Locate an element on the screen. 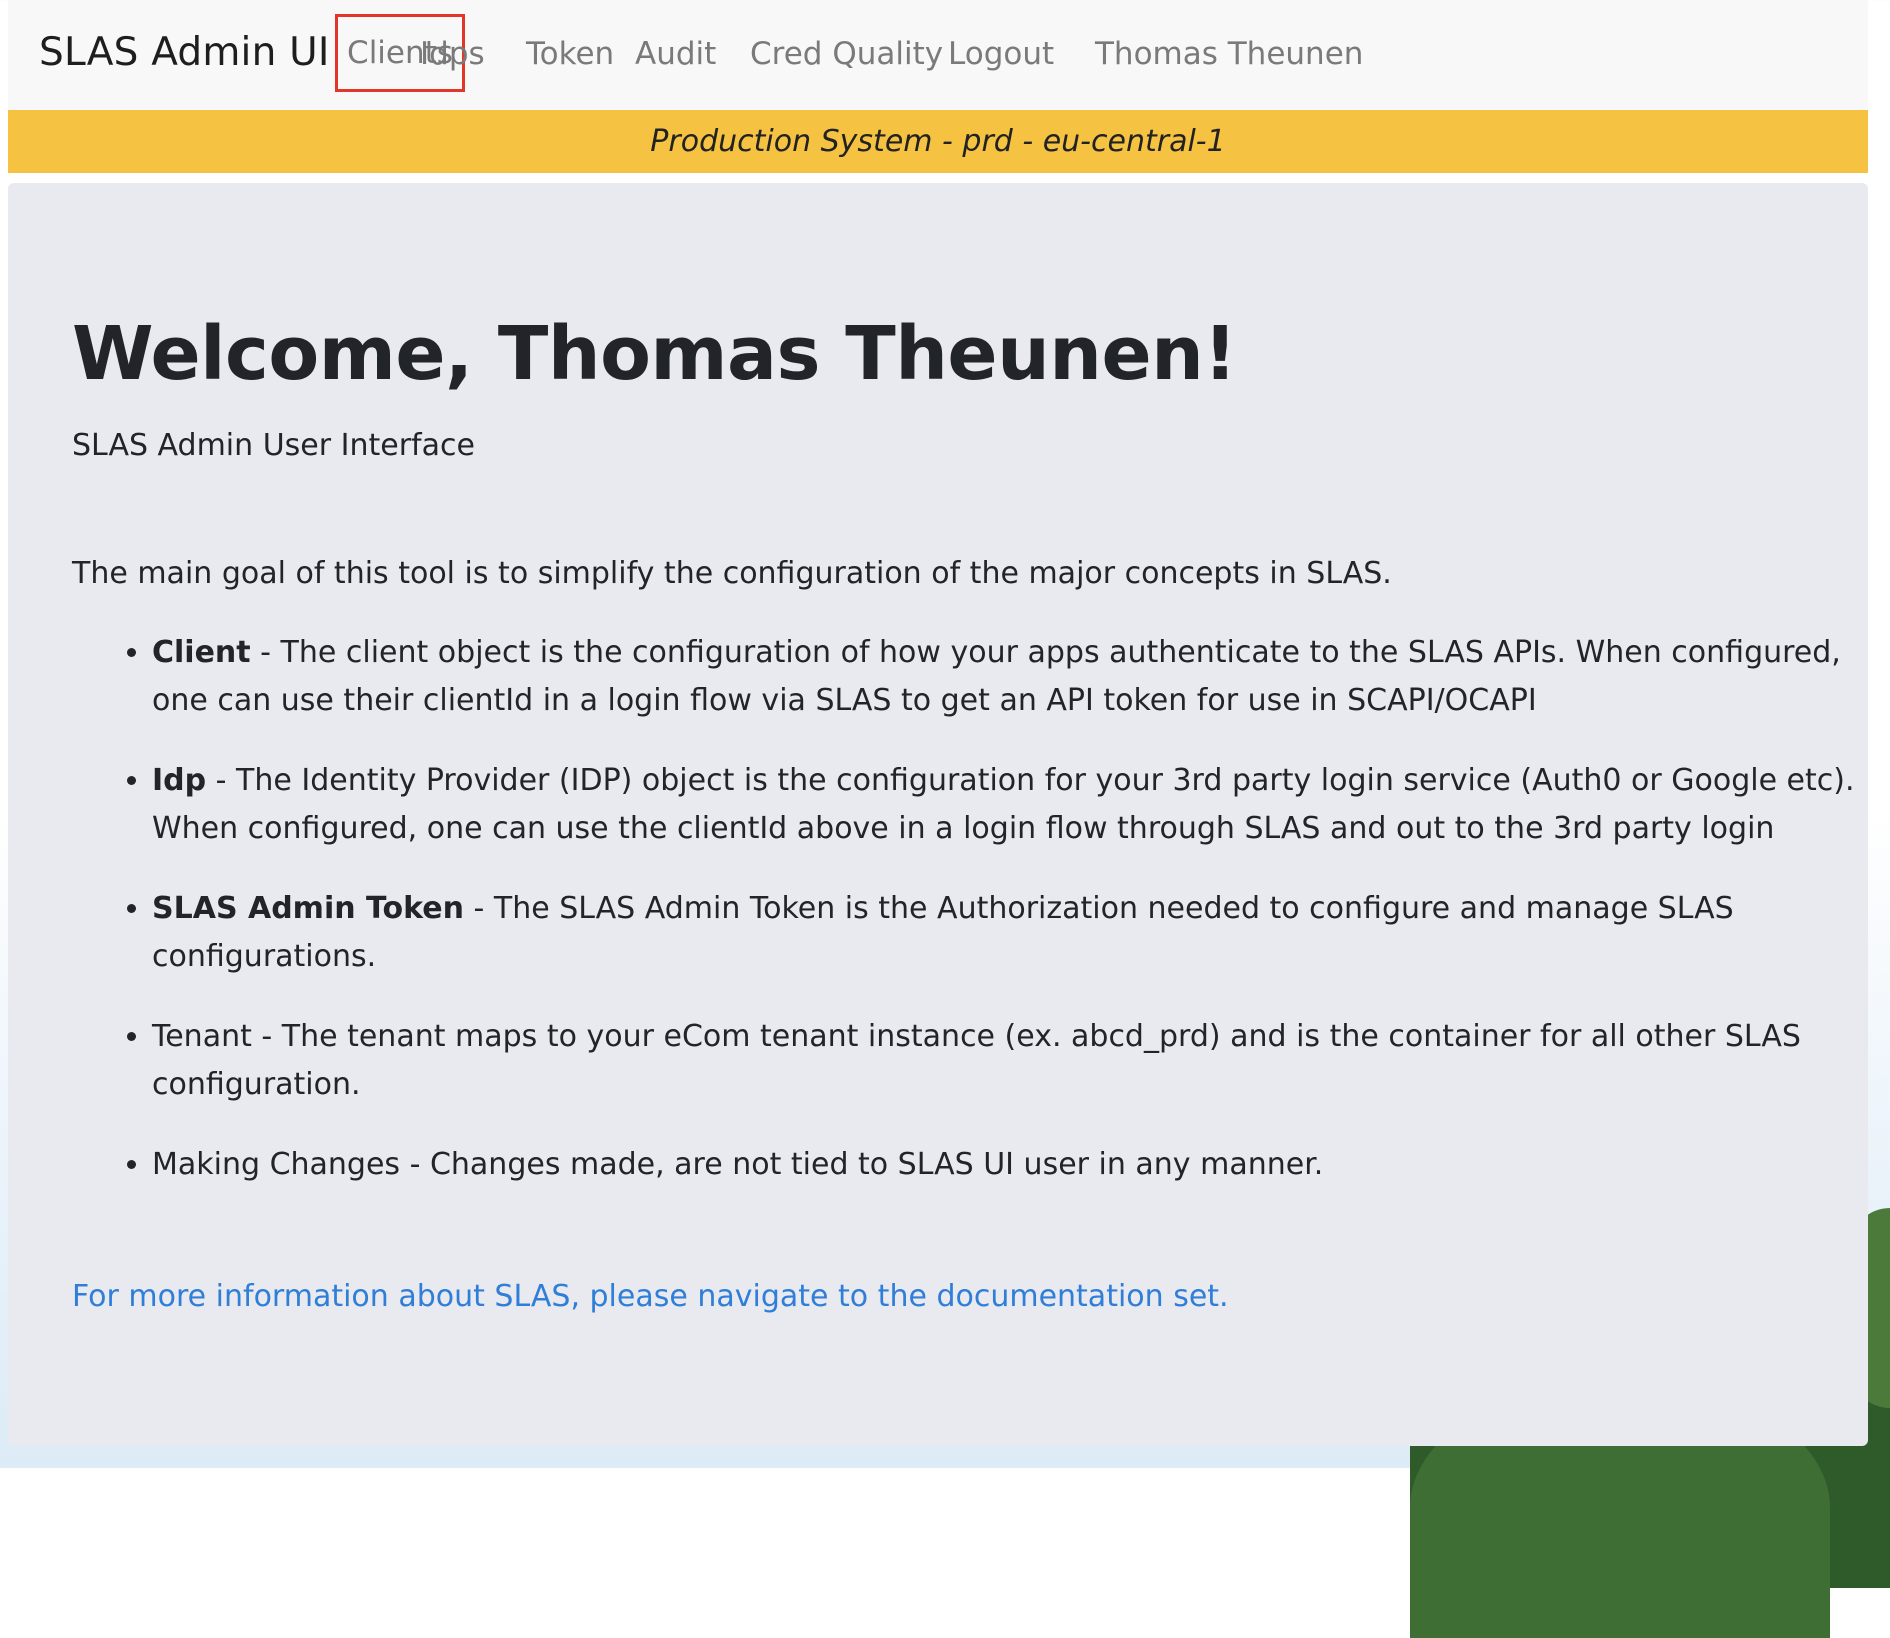 Image resolution: width=1890 pixels, height=1638 pixels. brand-logo-text: SLAS Admin UI is located at coordinates (184, 52).